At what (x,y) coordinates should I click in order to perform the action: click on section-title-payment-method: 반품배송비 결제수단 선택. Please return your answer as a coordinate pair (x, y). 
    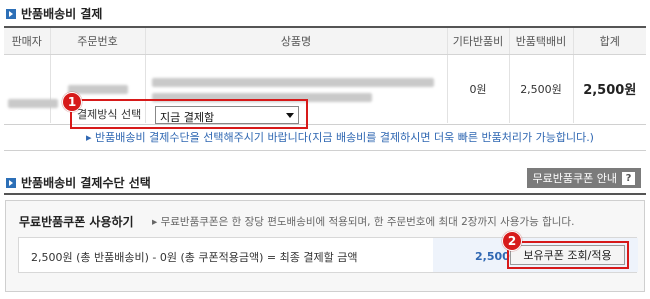
    Looking at the image, I should click on (78, 182).